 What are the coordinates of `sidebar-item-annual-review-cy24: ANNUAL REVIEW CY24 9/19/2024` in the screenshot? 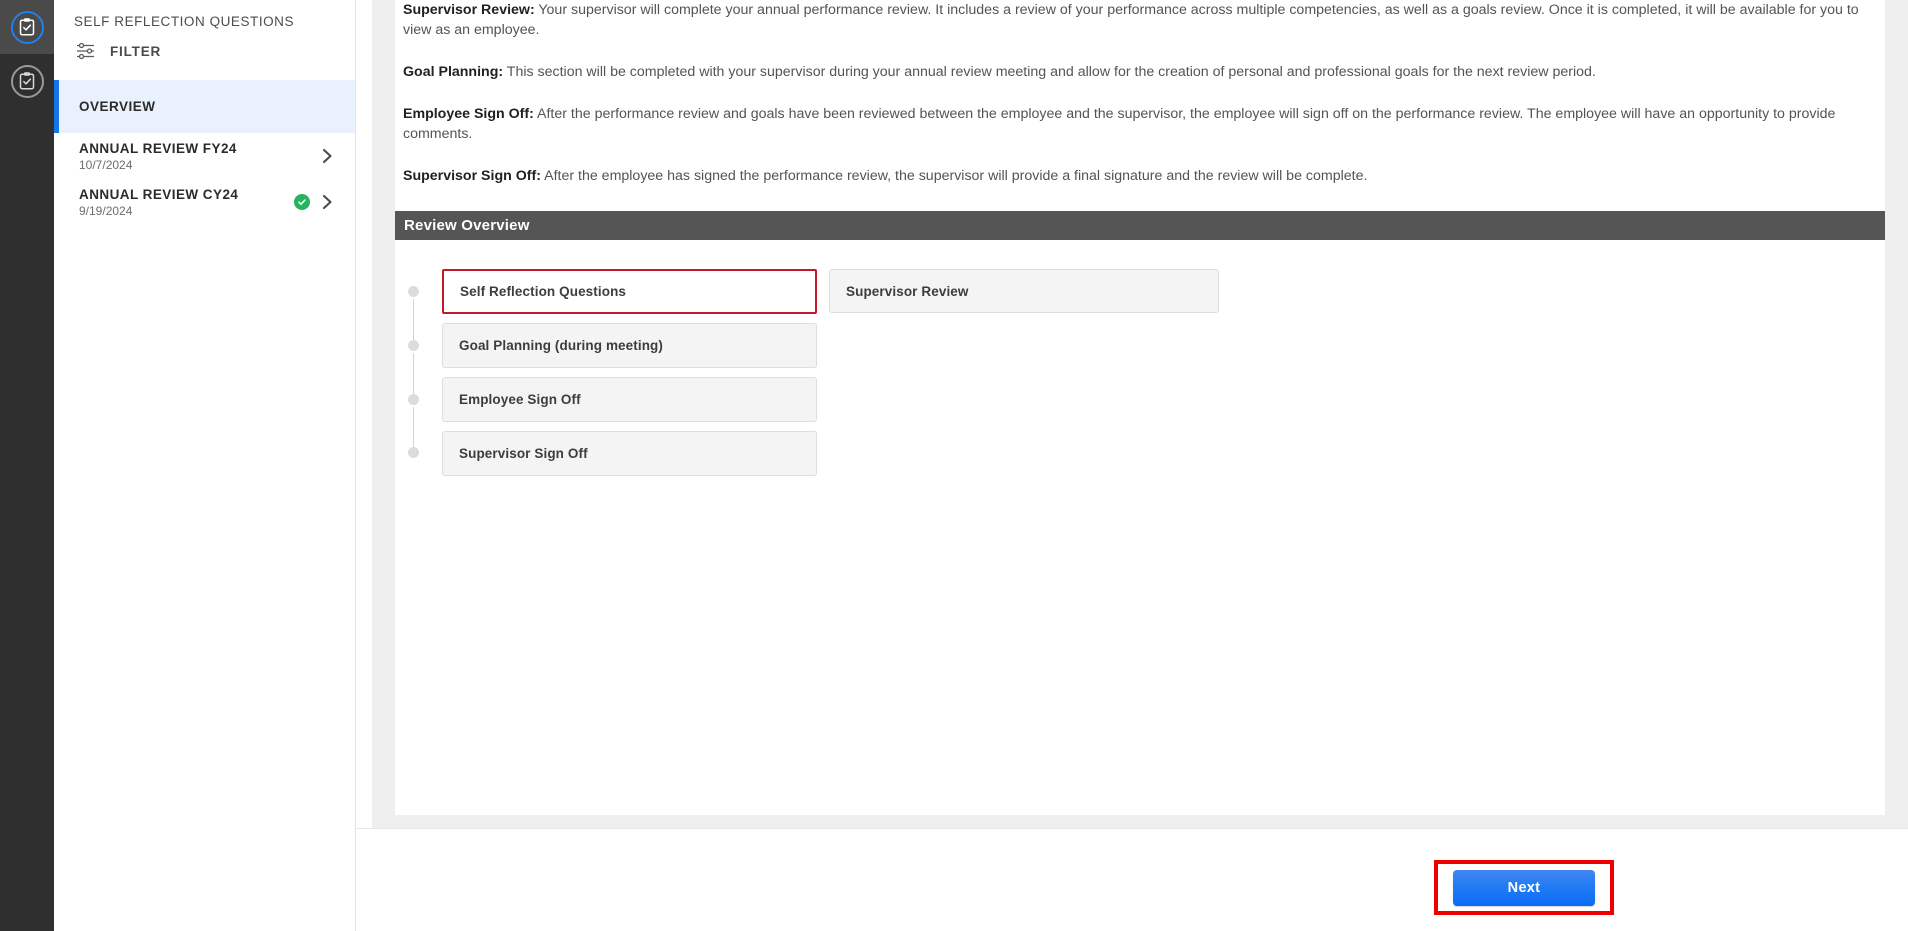 It's located at (204, 202).